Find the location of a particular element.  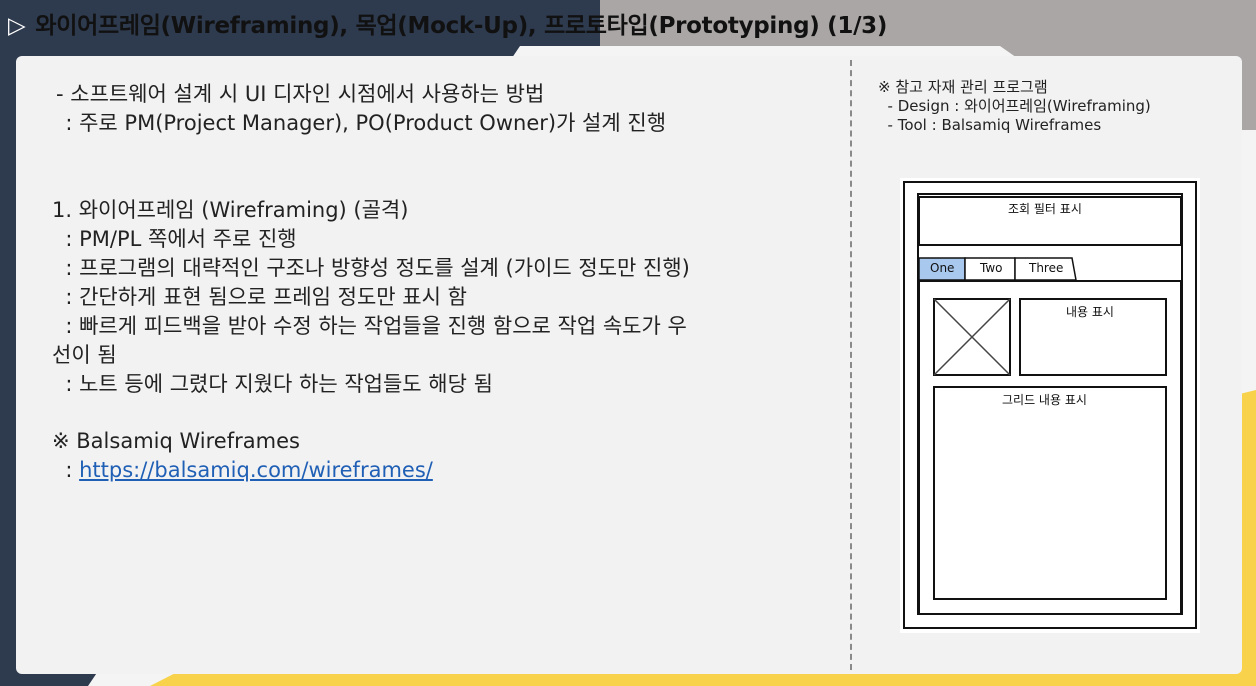

bullet-4-cont: 선이 됨 is located at coordinates (84, 355).